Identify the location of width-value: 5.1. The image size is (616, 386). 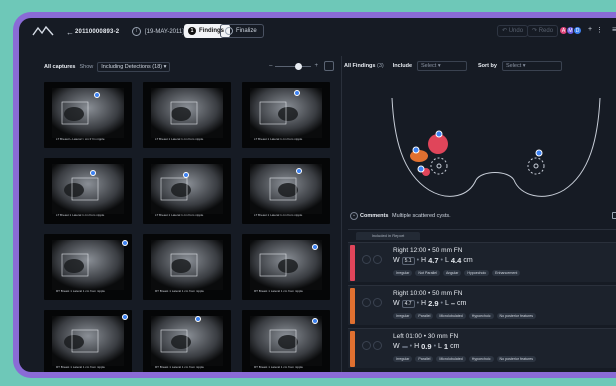
(408, 260).